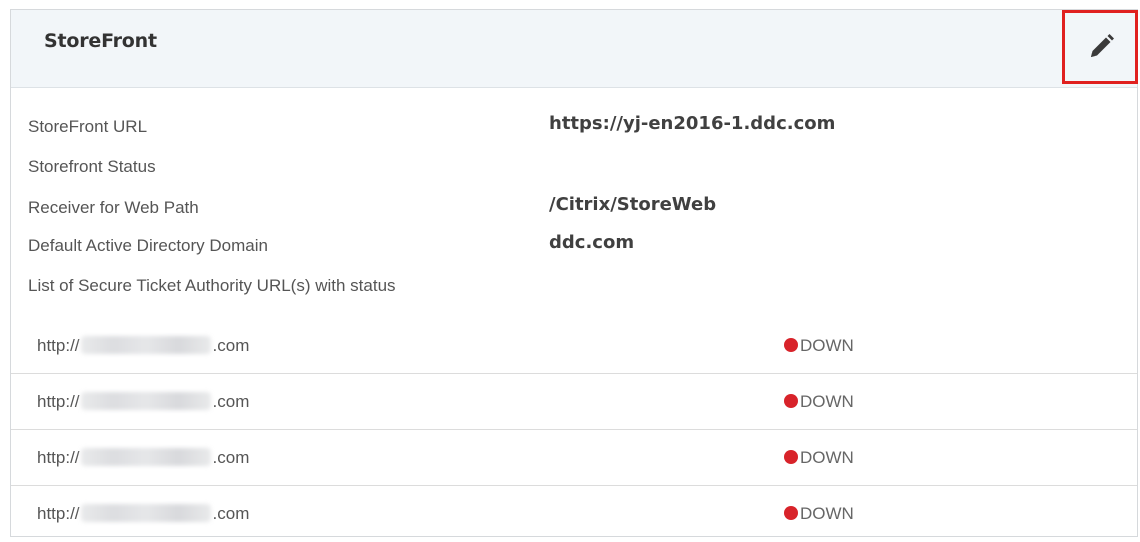  I want to click on info-label: Receiver for Web Path, so click(113, 207).